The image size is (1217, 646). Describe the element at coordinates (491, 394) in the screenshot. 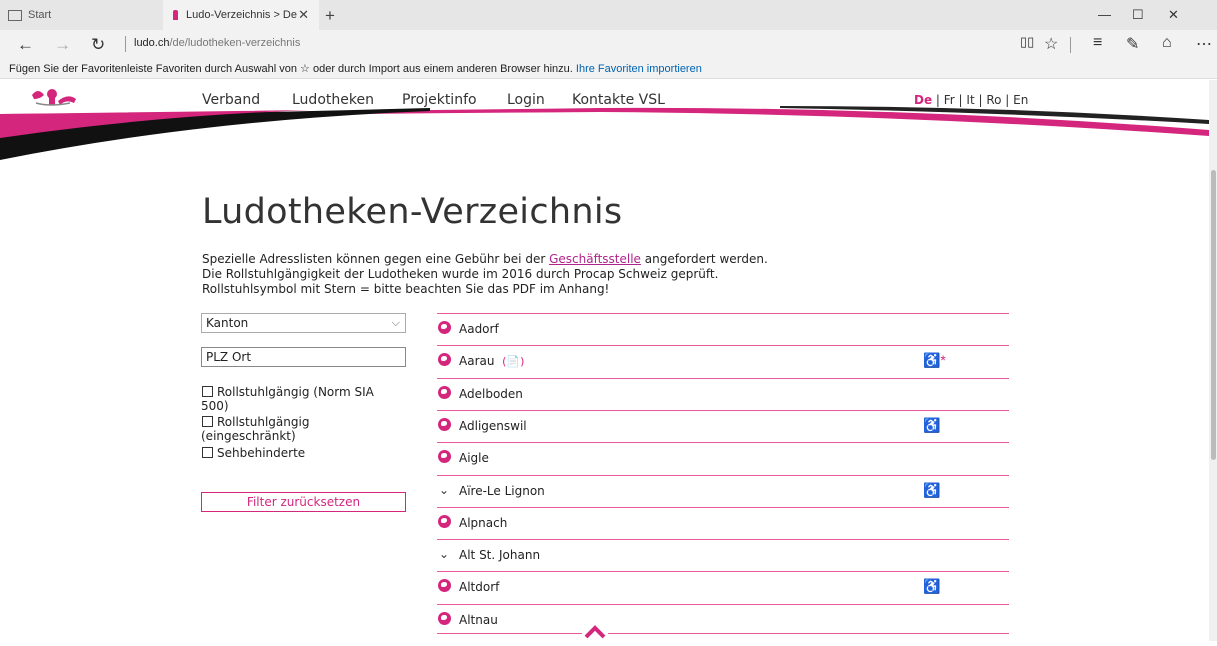

I see `list-item-name: Adelboden` at that location.